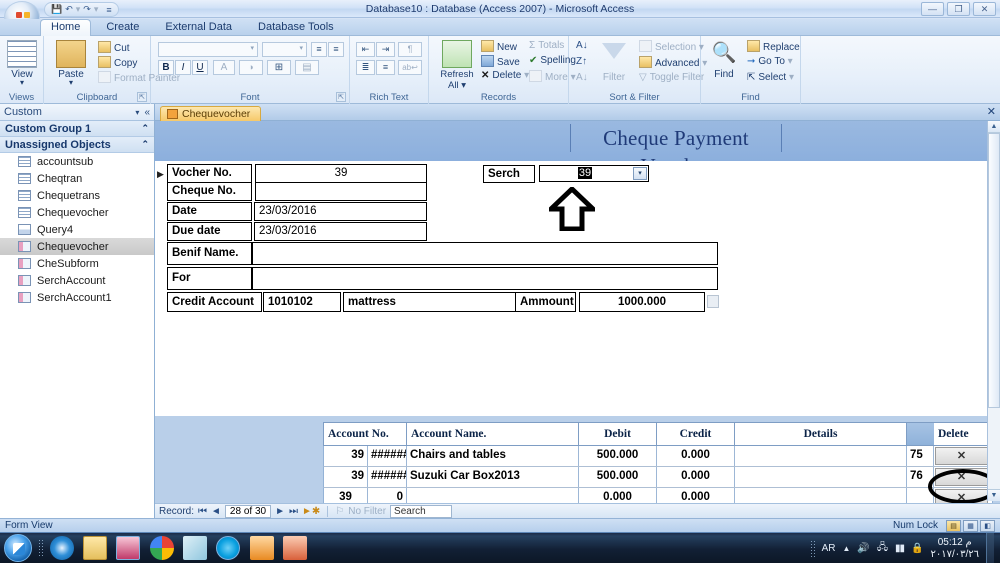 This screenshot has height=563, width=1000. What do you see at coordinates (96, 9) in the screenshot?
I see `redo-dropdown-icon: ▾` at bounding box center [96, 9].